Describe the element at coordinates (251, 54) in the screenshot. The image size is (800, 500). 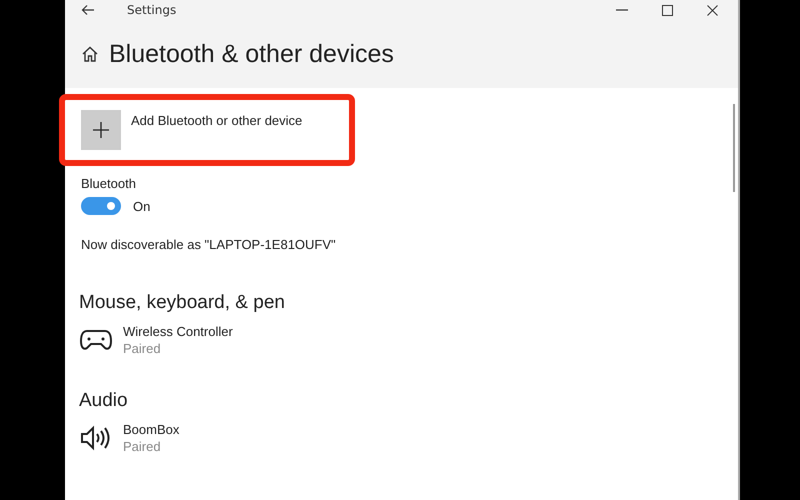
I see `page-title: Bluetooth & other devices` at that location.